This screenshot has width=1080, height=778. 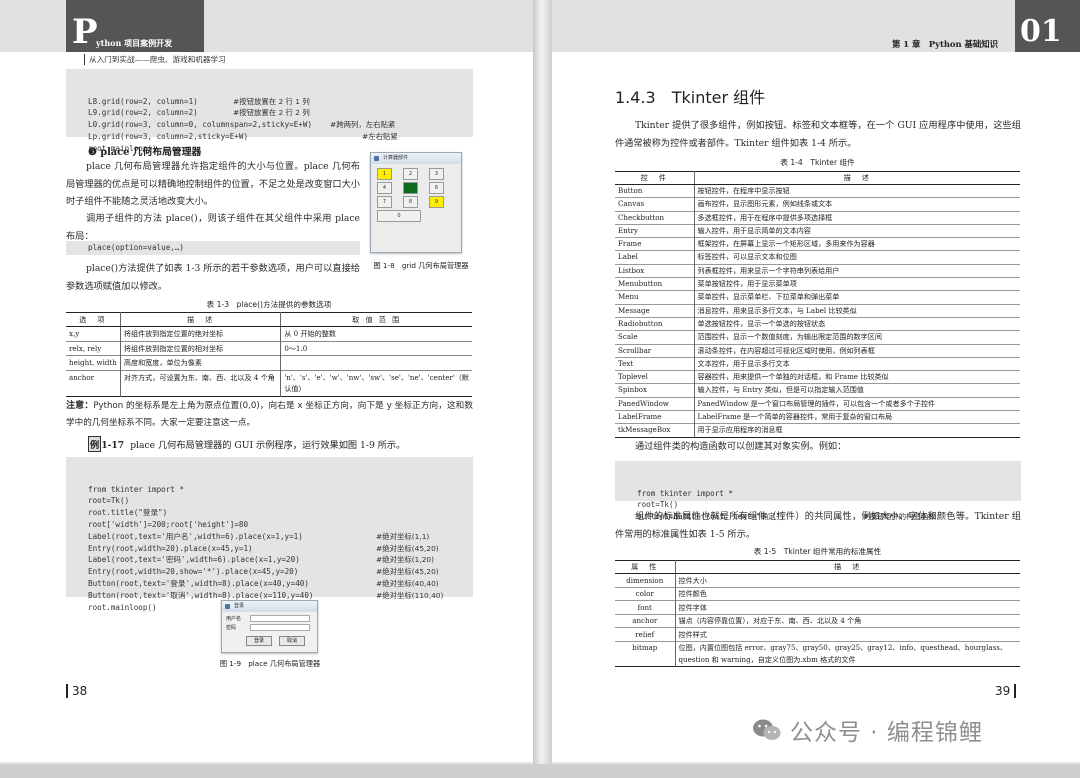 I want to click on table-row: Label 标签控件，可以显示文本和位图, so click(x=817, y=257).